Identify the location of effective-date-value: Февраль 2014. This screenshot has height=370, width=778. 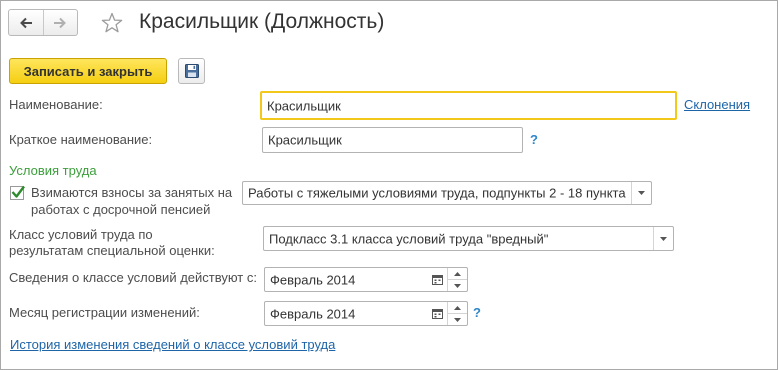
(313, 279).